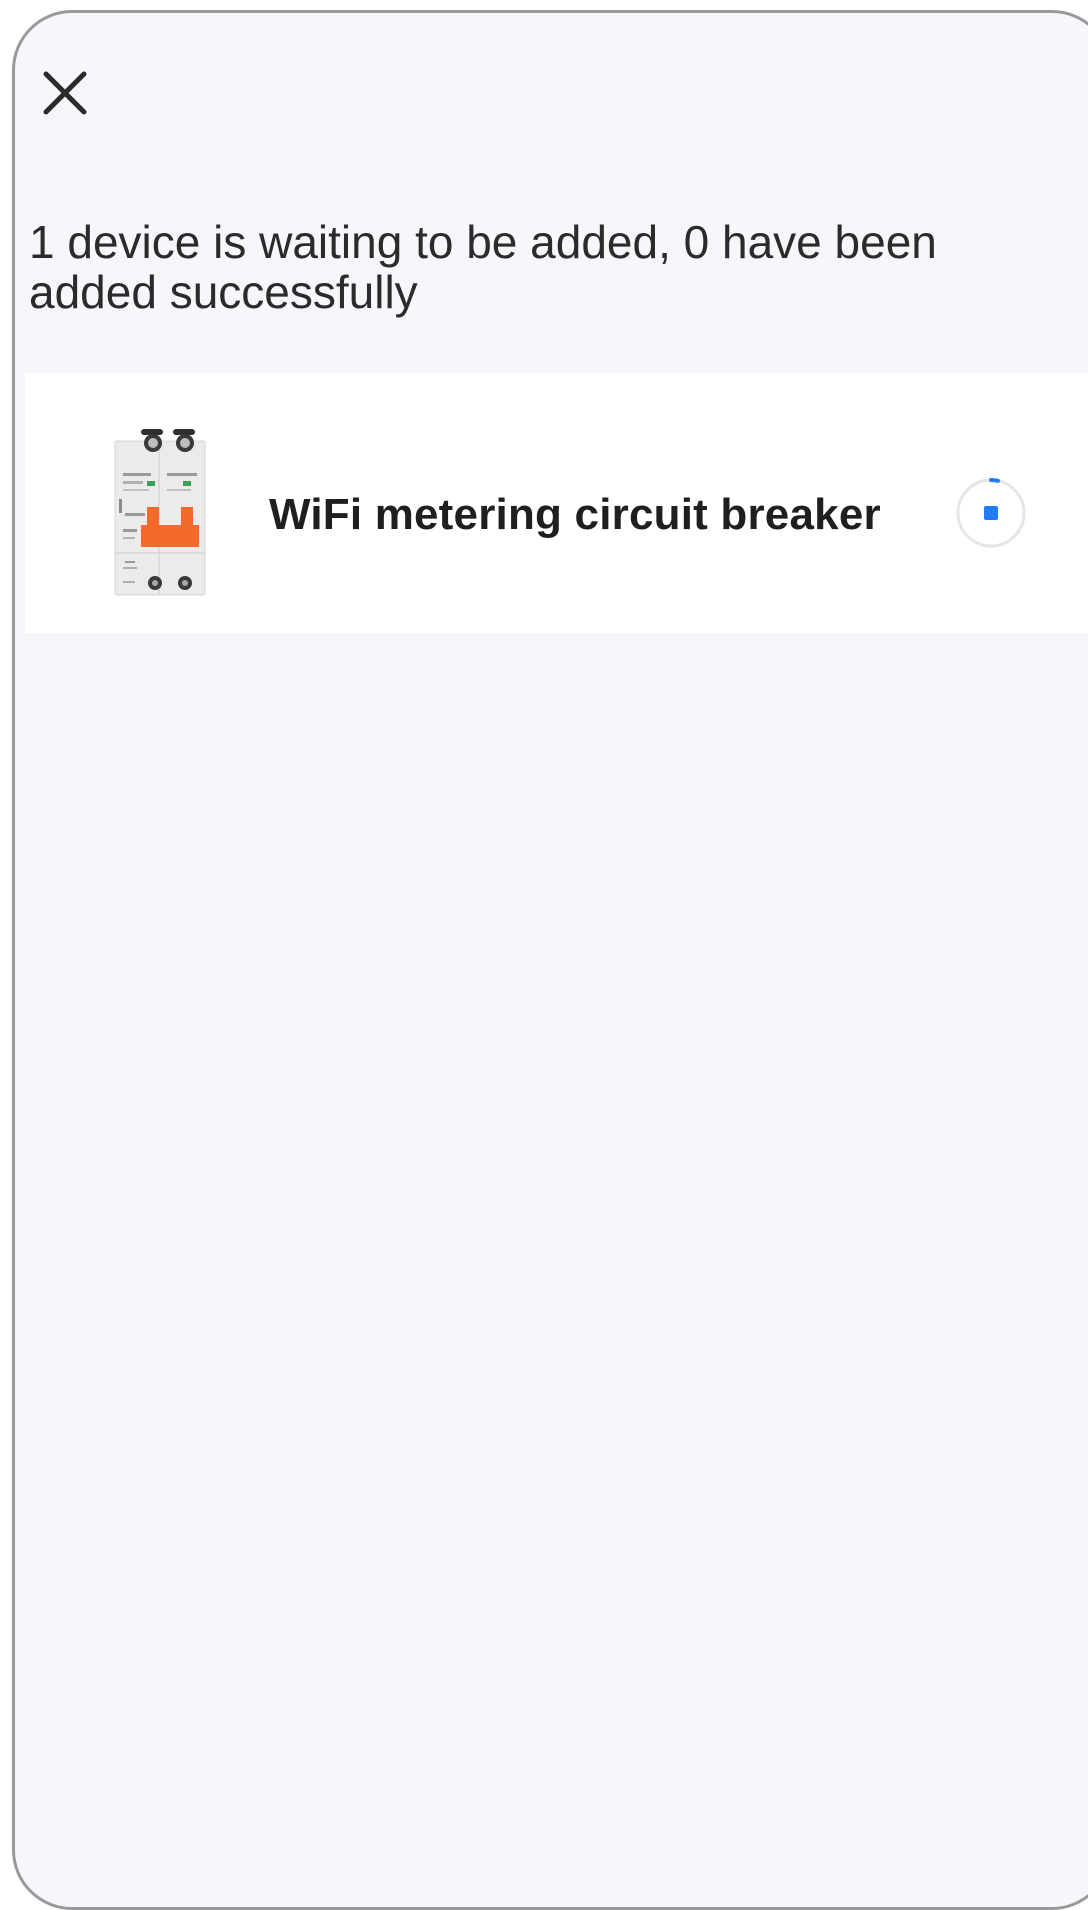 Image resolution: width=1088 pixels, height=1910 pixels. What do you see at coordinates (160, 512) in the screenshot?
I see `circuit-breaker-image` at bounding box center [160, 512].